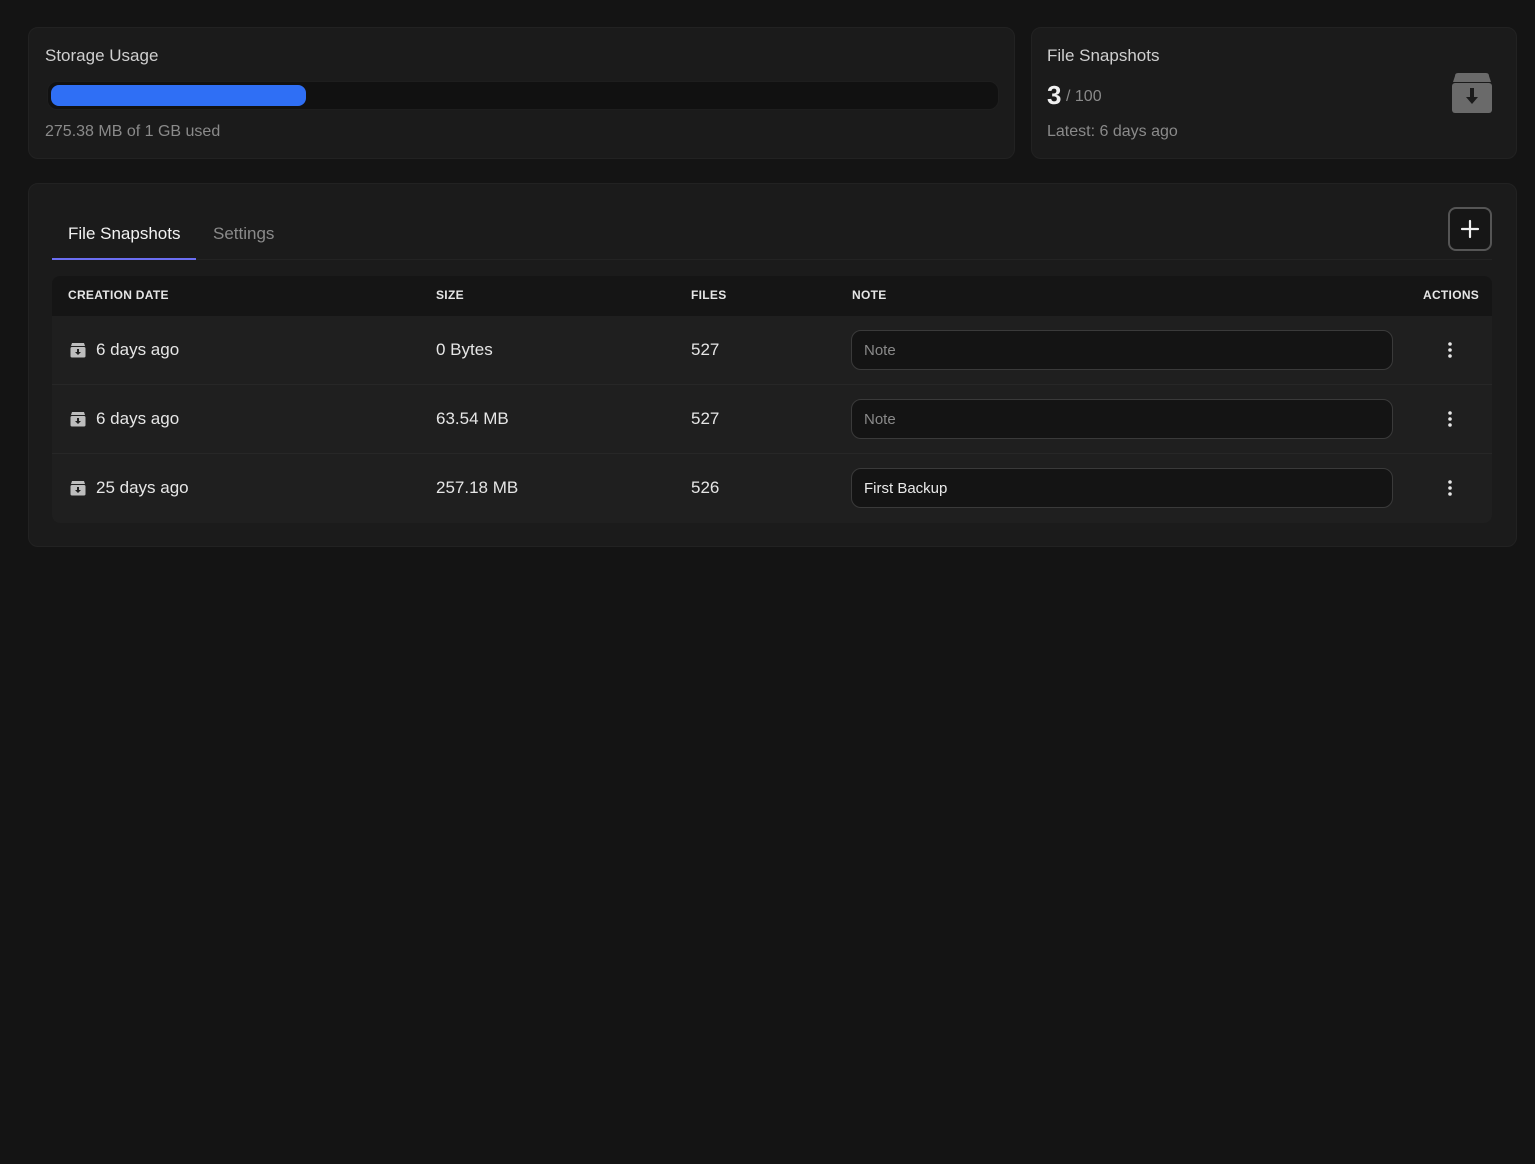 The height and width of the screenshot is (1164, 1535). Describe the element at coordinates (1112, 131) in the screenshot. I see `snapshot-latest: Latest: 6 days ago` at that location.